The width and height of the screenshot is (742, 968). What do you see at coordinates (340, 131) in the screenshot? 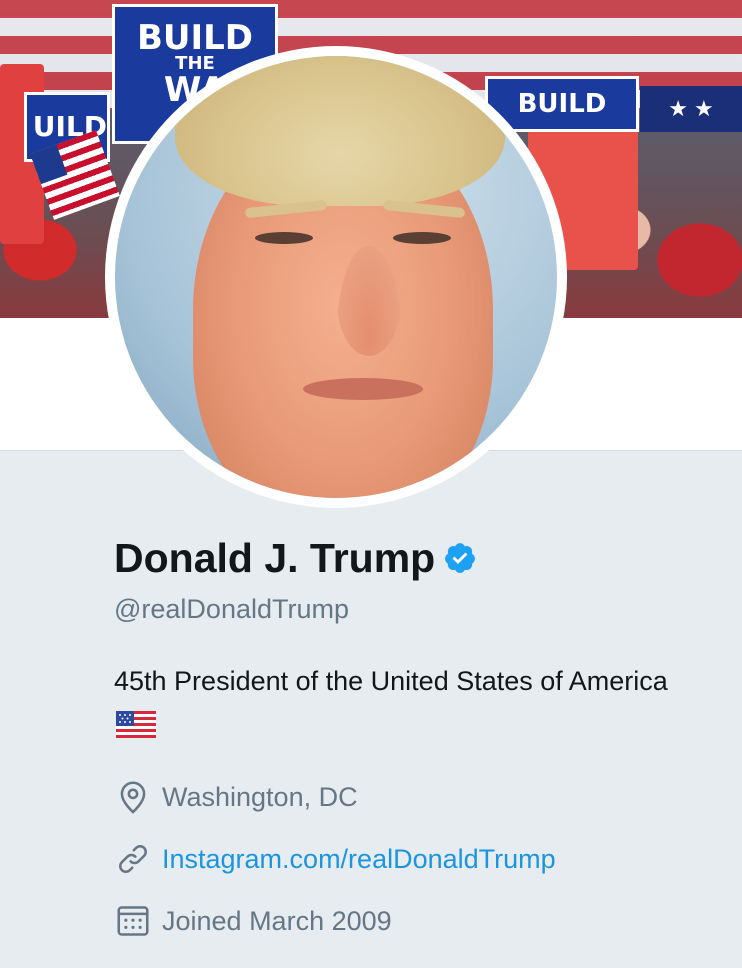
I see `avatar-hair` at bounding box center [340, 131].